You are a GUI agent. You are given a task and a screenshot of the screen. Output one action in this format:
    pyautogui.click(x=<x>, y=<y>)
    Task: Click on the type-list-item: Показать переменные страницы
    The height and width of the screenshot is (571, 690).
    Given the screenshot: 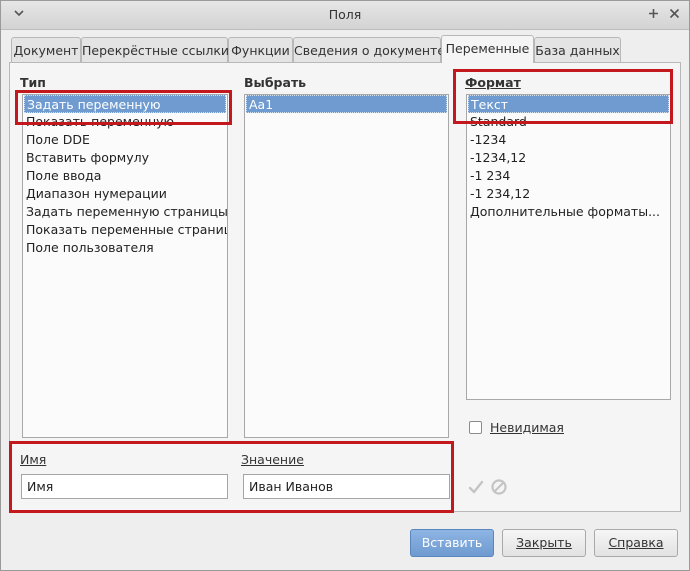 What is the action you would take?
    pyautogui.click(x=125, y=230)
    